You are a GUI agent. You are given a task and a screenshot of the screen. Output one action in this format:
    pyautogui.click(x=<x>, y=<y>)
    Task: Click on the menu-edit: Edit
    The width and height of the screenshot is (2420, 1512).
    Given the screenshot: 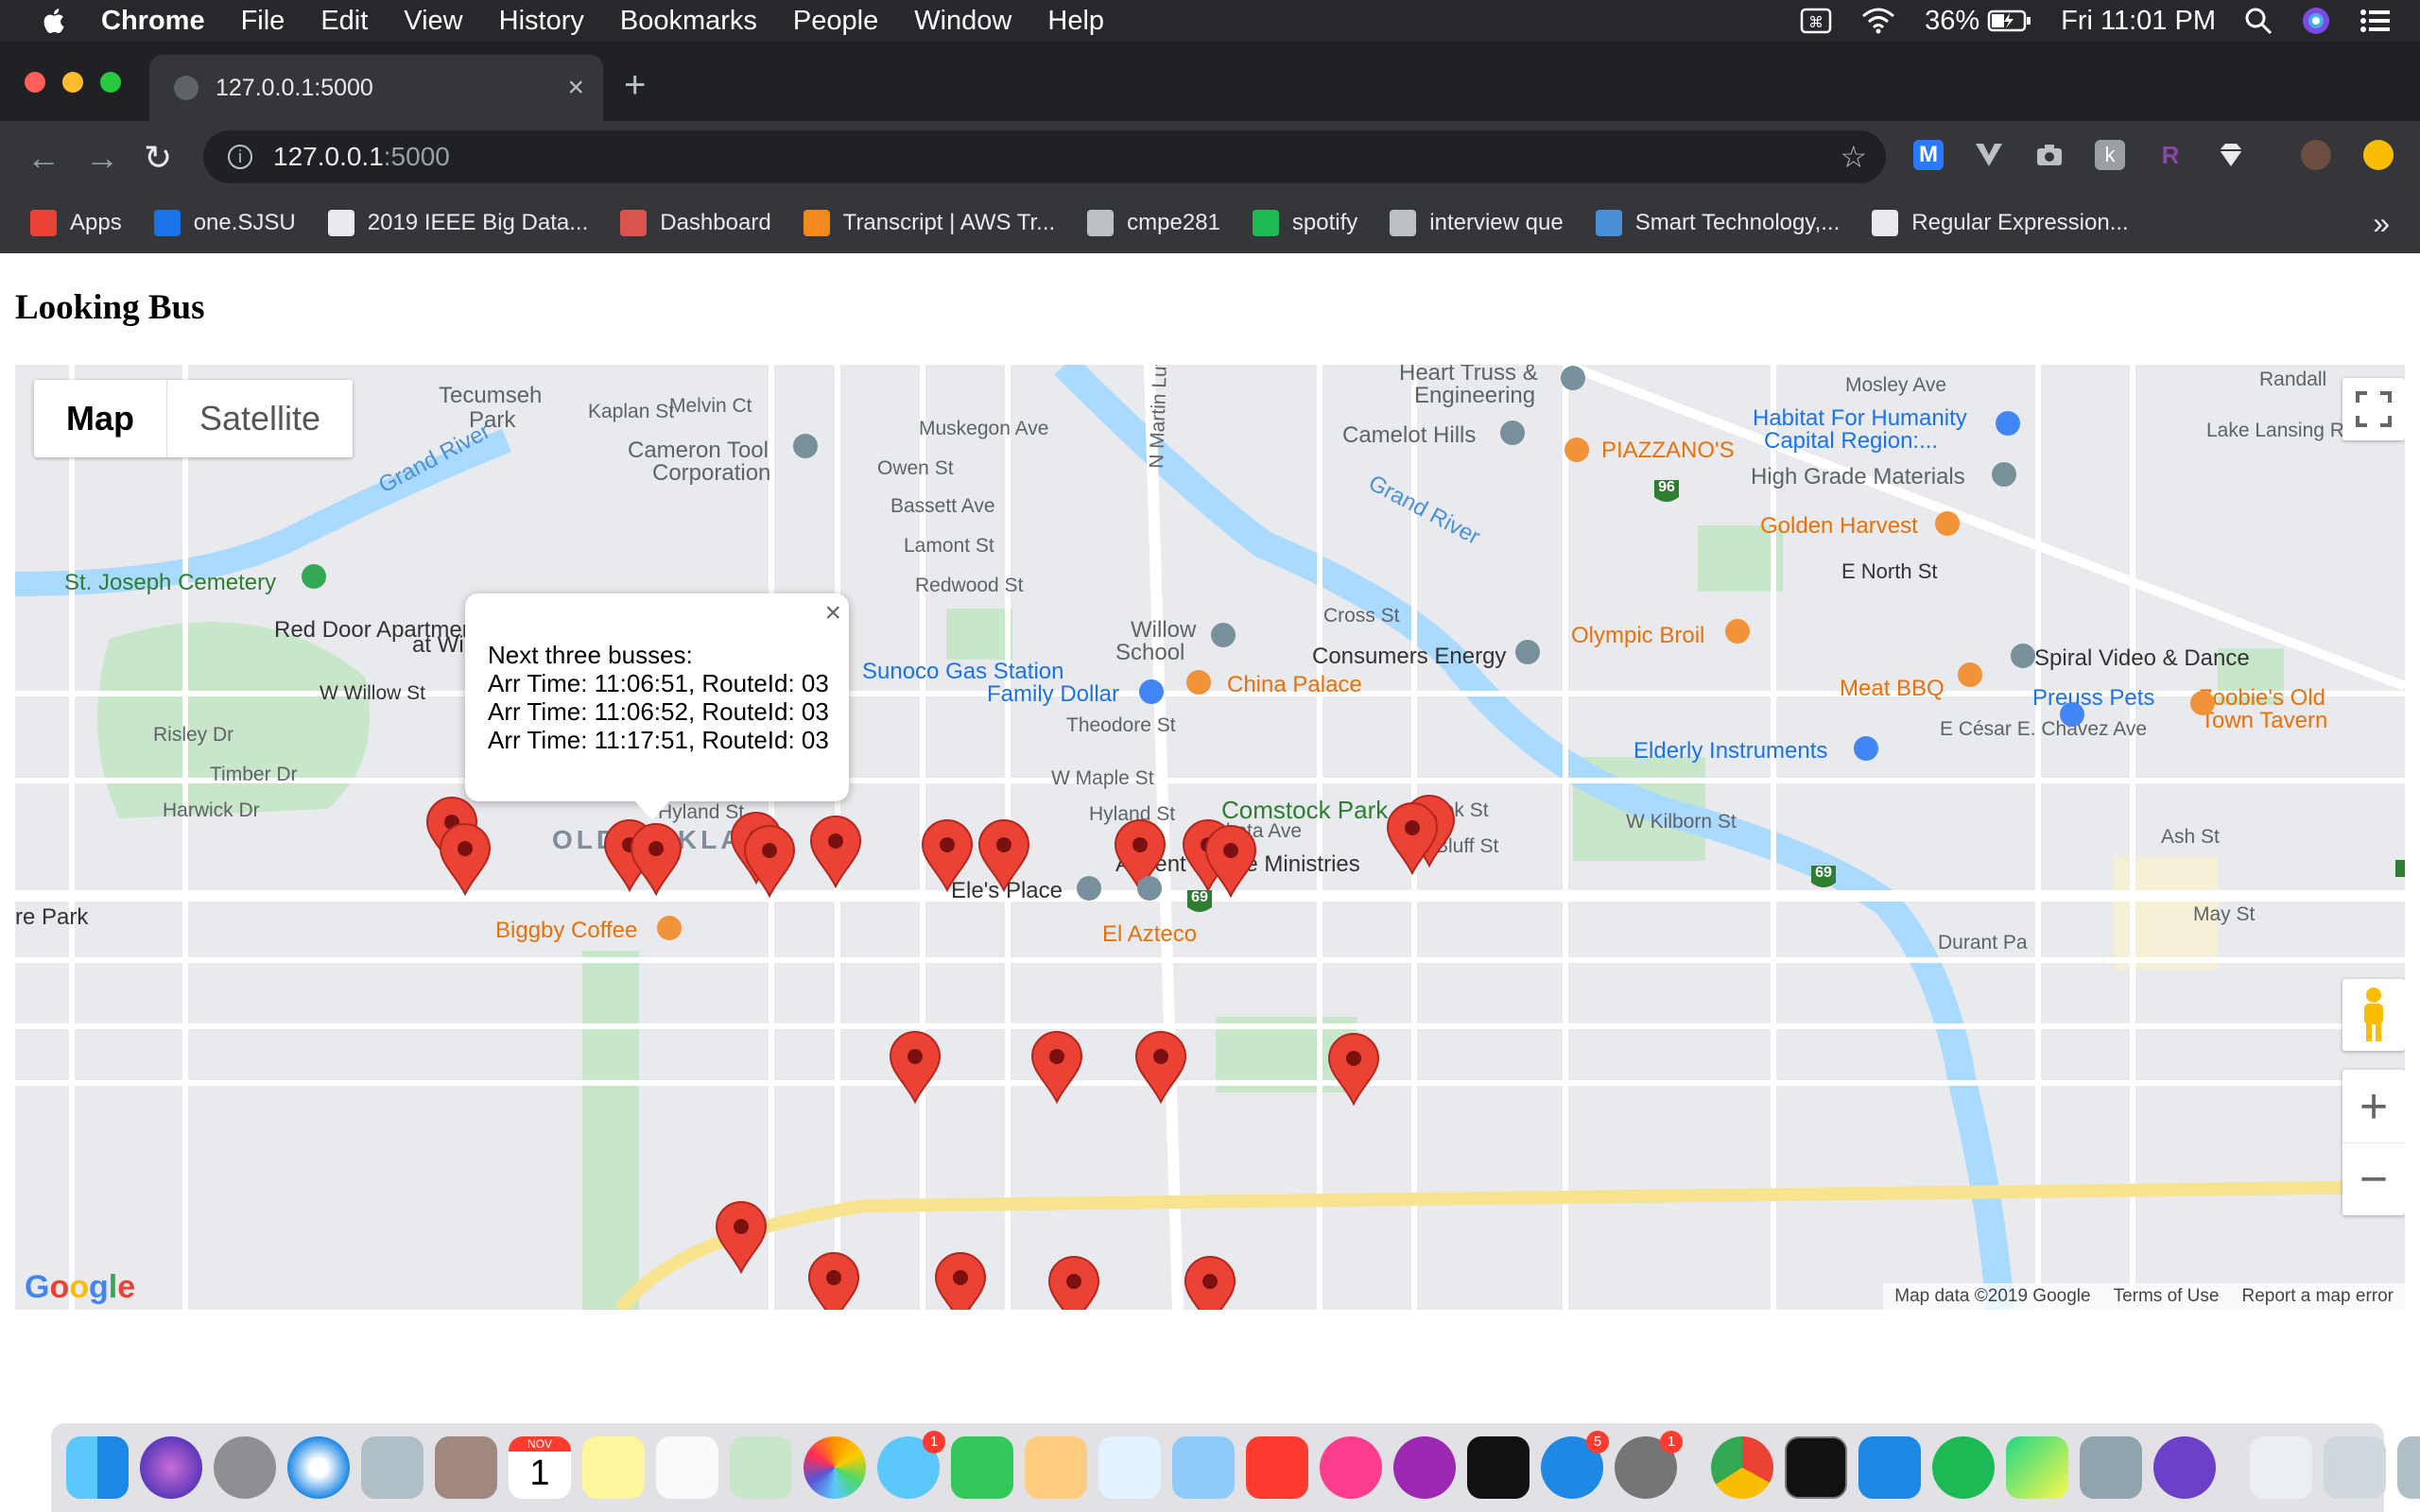 What is the action you would take?
    pyautogui.click(x=344, y=21)
    